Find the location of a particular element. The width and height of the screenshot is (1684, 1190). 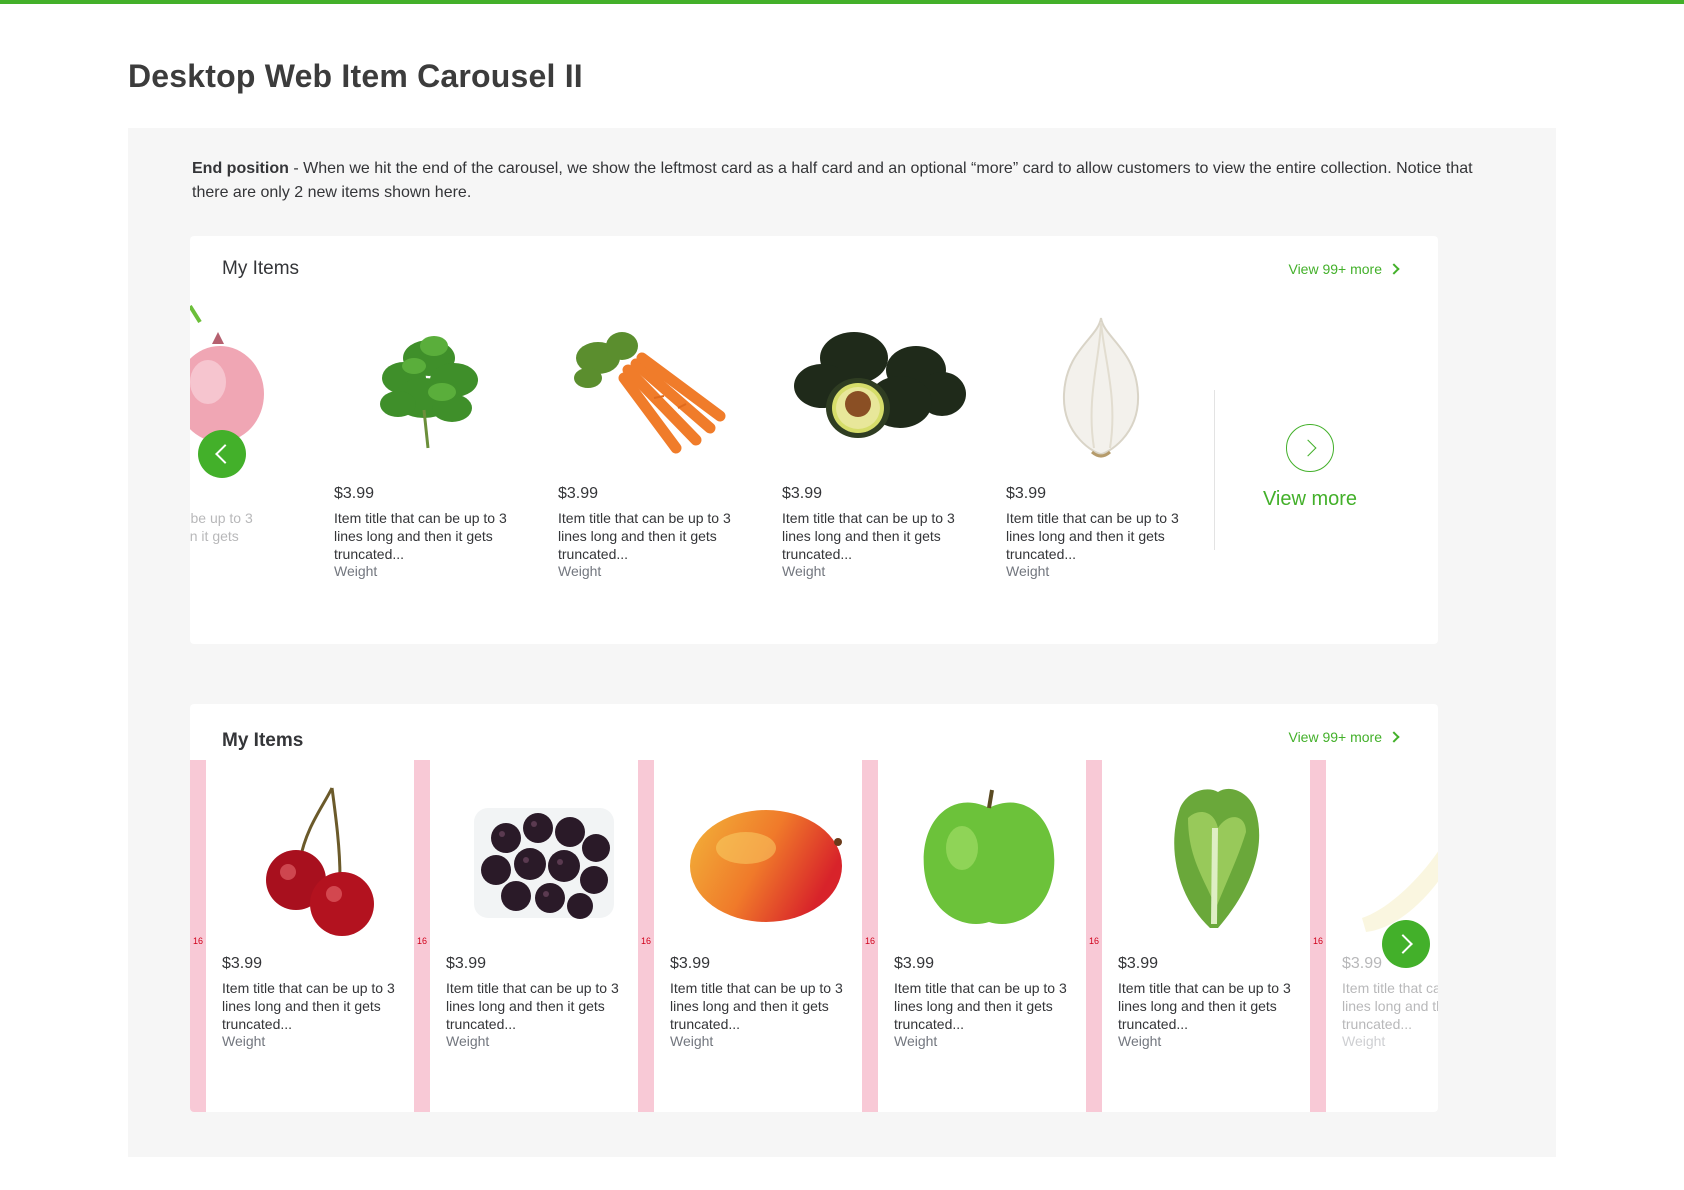

previous-button is located at coordinates (222, 454).